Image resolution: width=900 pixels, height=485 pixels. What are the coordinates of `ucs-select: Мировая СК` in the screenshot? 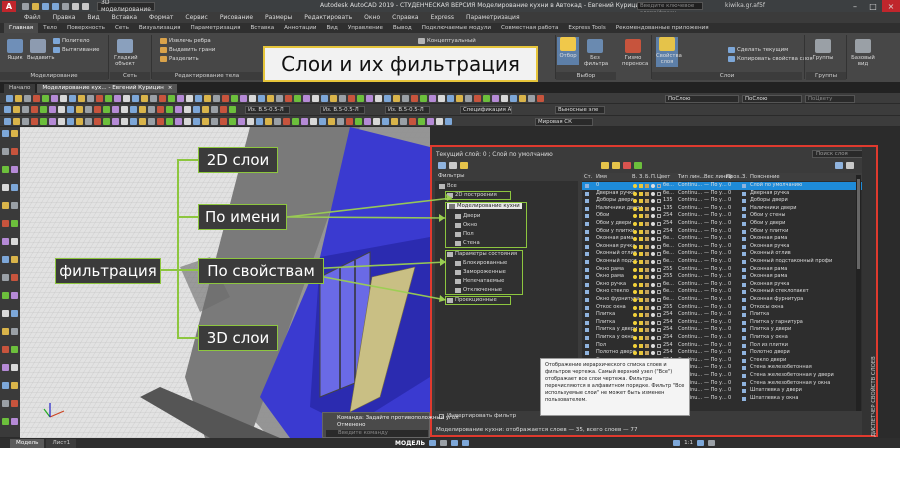 It's located at (564, 122).